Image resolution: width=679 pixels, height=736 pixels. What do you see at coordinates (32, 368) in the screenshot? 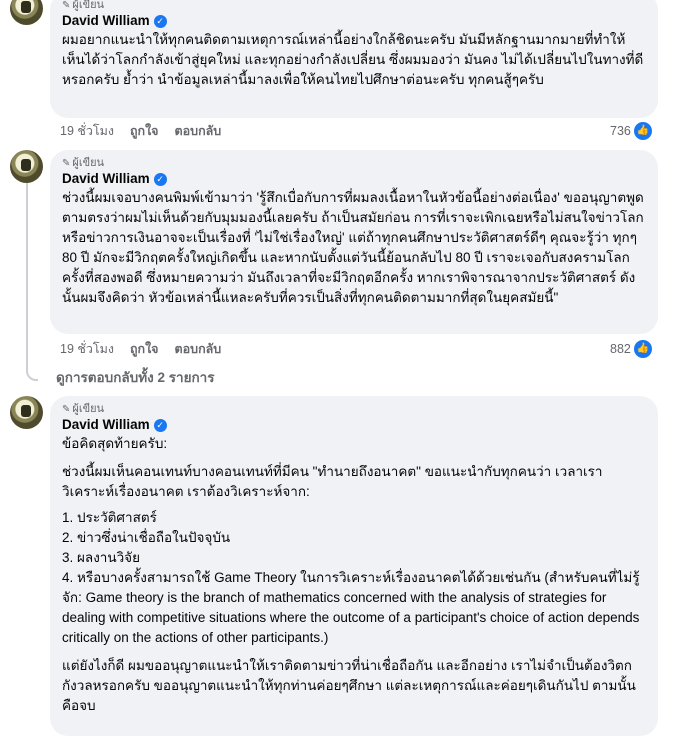
I see `thread-connector` at bounding box center [32, 368].